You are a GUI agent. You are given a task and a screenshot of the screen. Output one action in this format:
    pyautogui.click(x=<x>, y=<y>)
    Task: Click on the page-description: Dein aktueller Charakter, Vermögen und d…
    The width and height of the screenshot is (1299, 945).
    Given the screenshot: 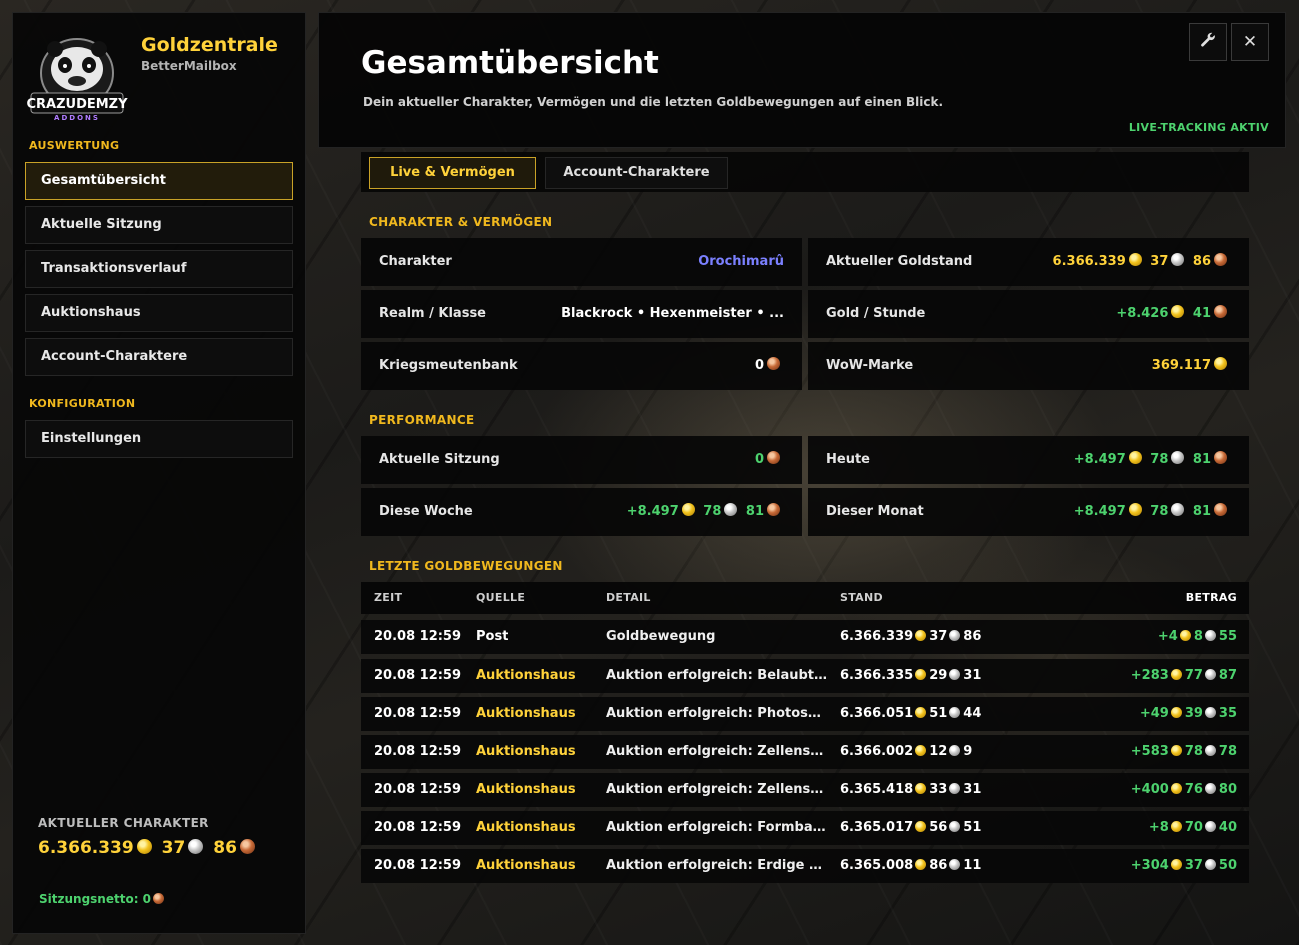 What is the action you would take?
    pyautogui.click(x=653, y=102)
    